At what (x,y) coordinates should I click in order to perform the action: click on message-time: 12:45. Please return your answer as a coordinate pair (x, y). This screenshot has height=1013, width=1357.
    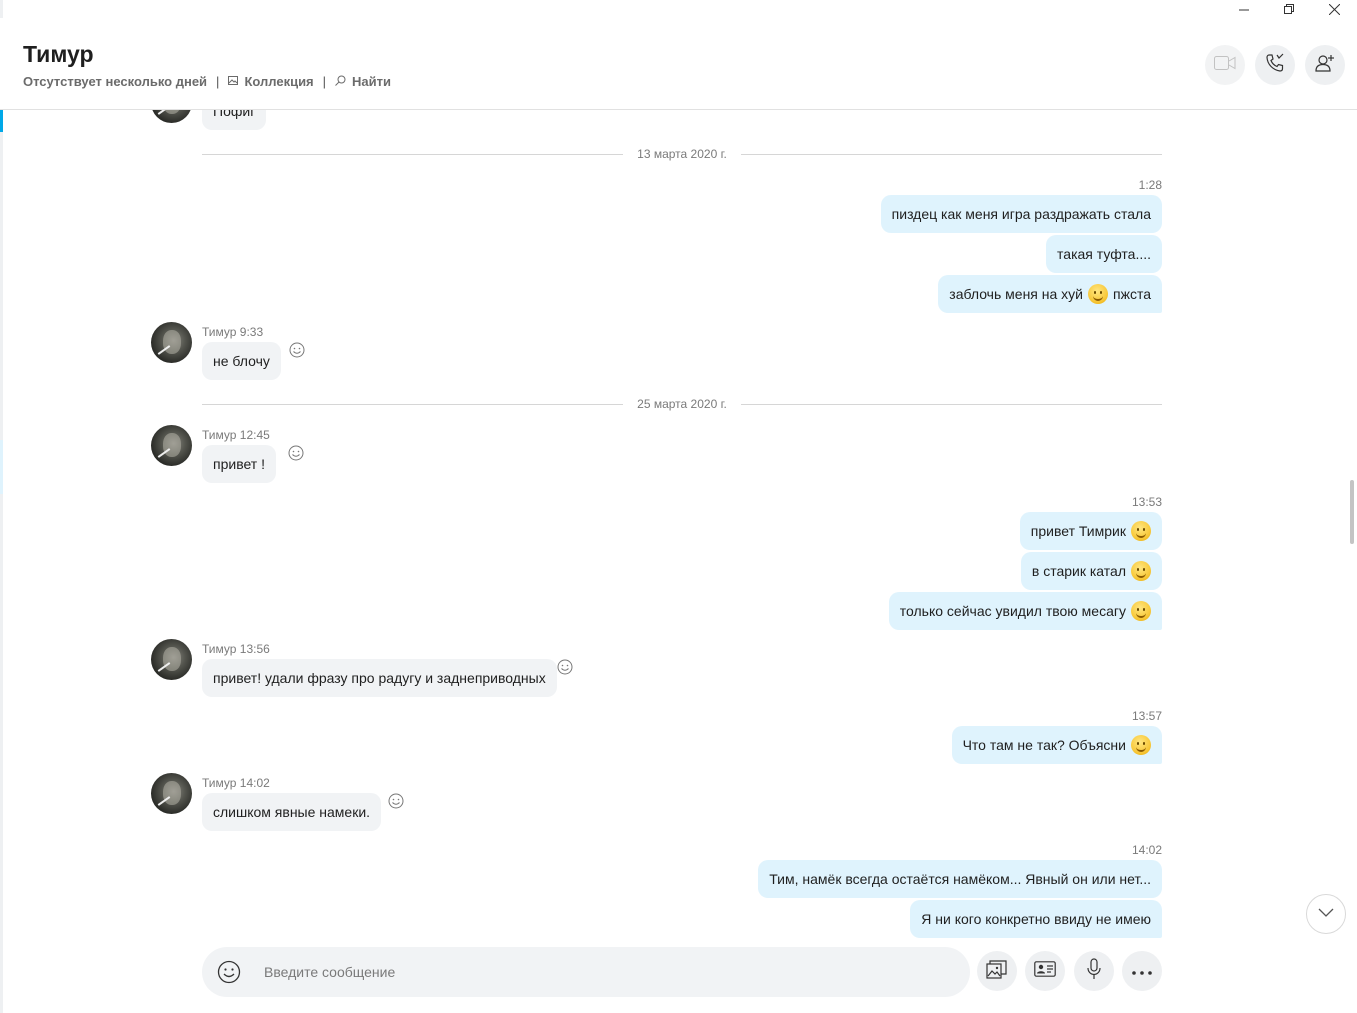
    Looking at the image, I should click on (254, 435).